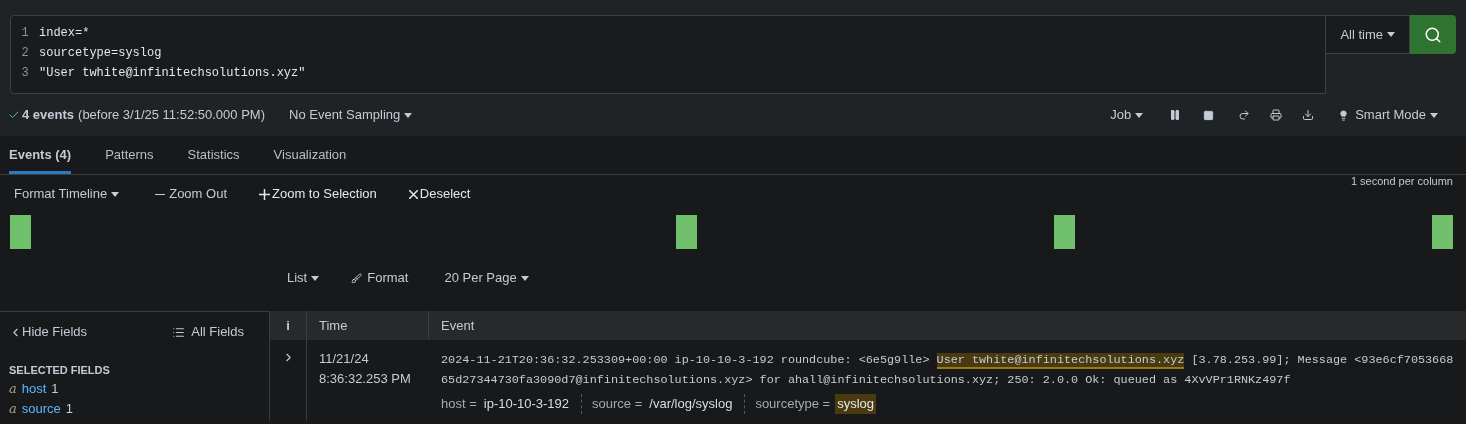 The image size is (1466, 424). What do you see at coordinates (357, 278) in the screenshot?
I see `brush-icon` at bounding box center [357, 278].